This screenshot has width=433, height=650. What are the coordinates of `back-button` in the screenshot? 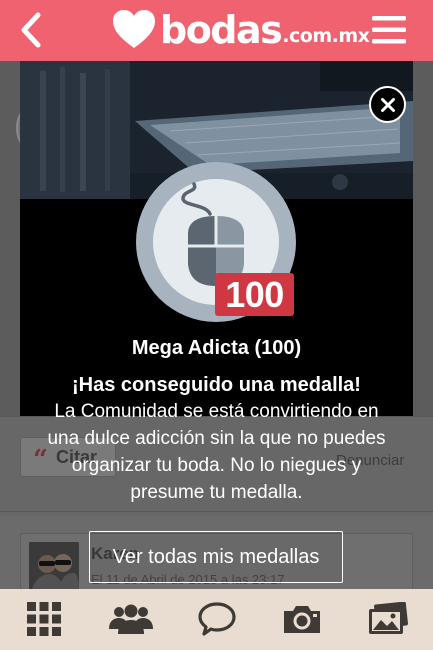 It's located at (31, 30).